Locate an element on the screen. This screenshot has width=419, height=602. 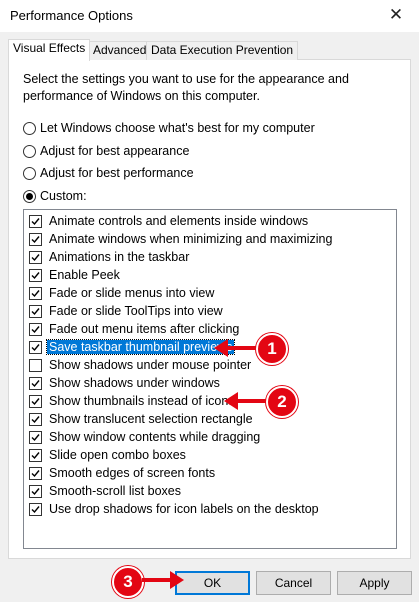
setting-item: Fade or slide ToolTips into view is located at coordinates (127, 311).